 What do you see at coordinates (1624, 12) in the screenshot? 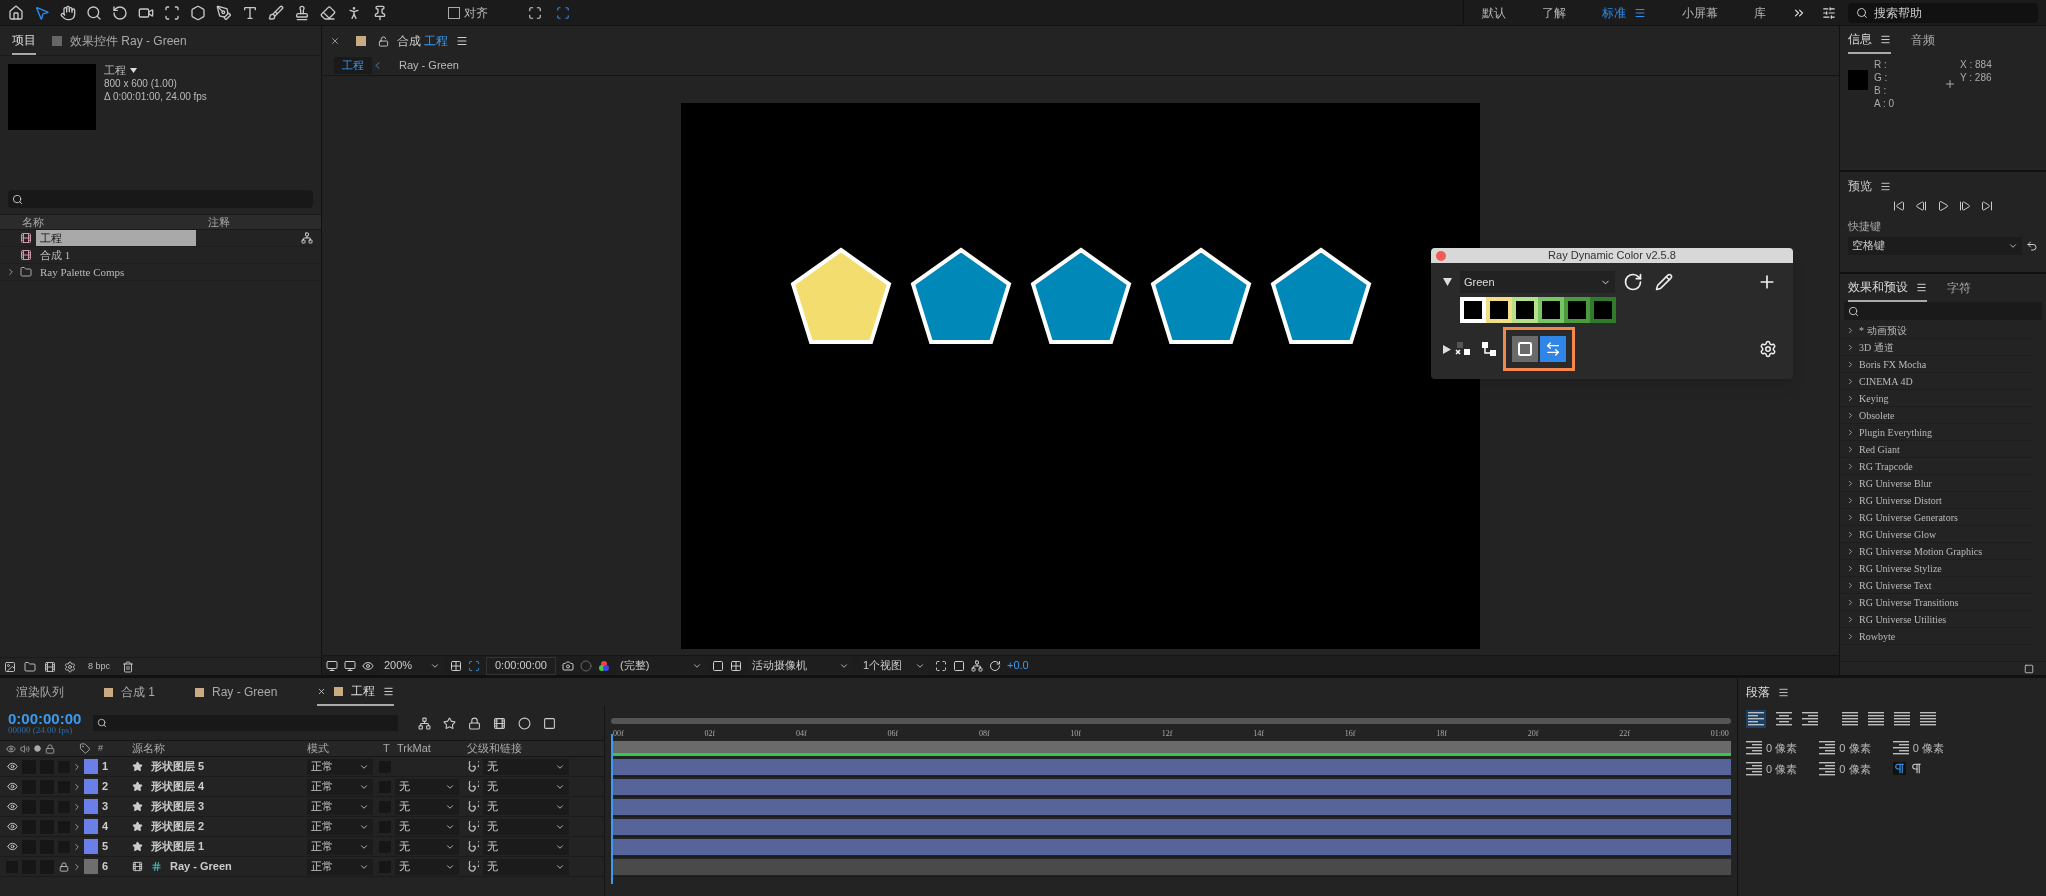
I see `workspace-tab: 标准` at bounding box center [1624, 12].